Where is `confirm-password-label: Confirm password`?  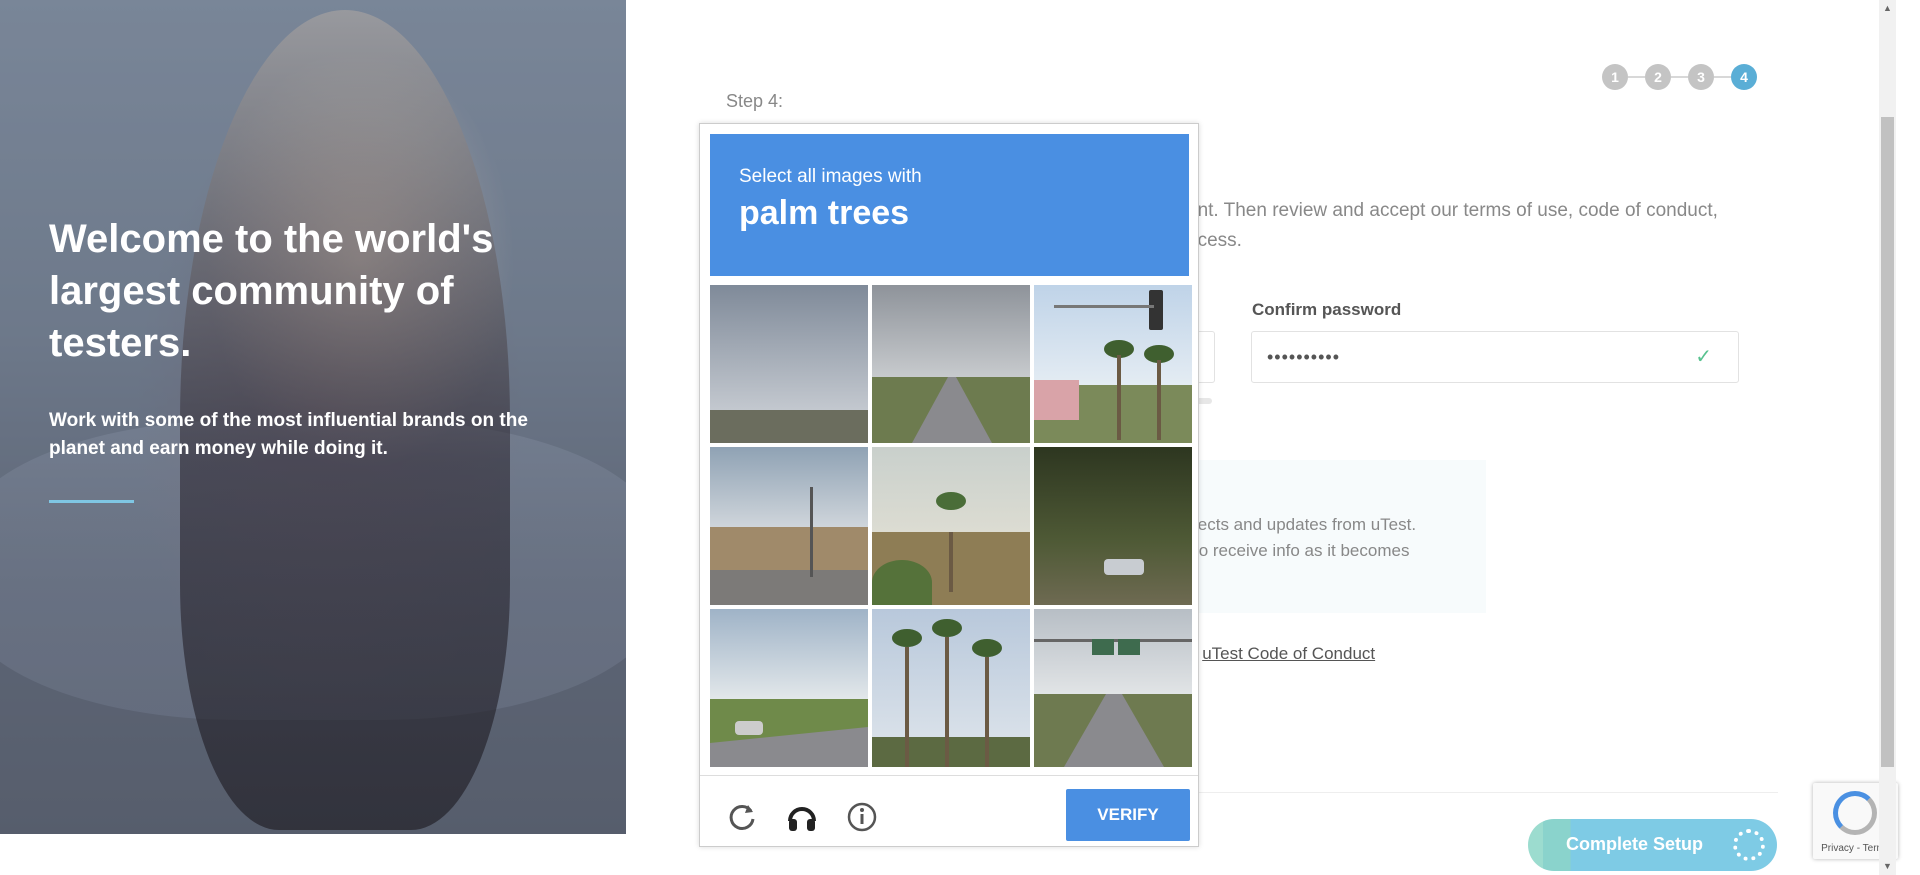 confirm-password-label: Confirm password is located at coordinates (1327, 309).